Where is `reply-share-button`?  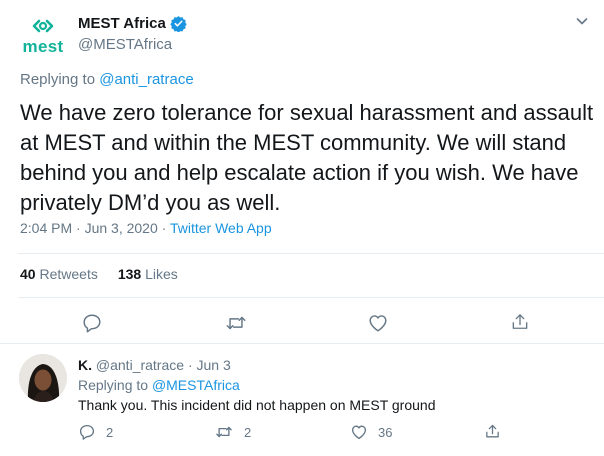 reply-share-button is located at coordinates (492, 431).